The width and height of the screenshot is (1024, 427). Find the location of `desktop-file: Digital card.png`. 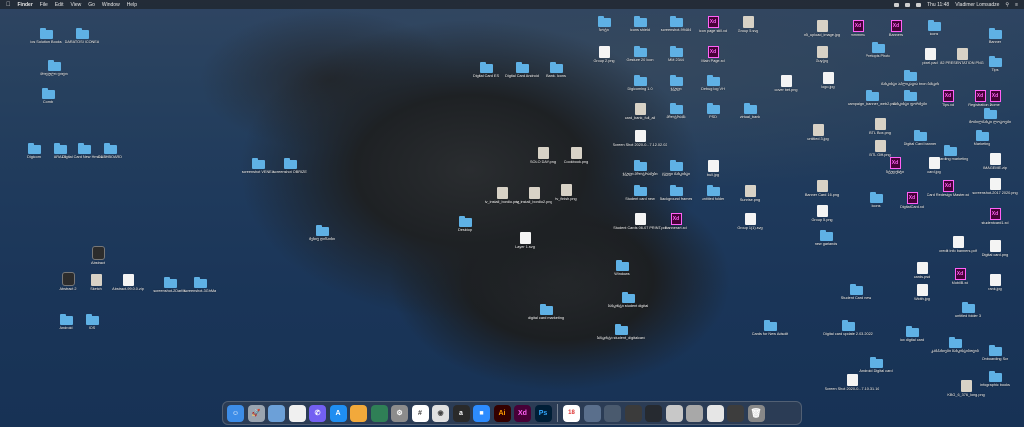

desktop-file: Digital card.png is located at coordinates (995, 248).